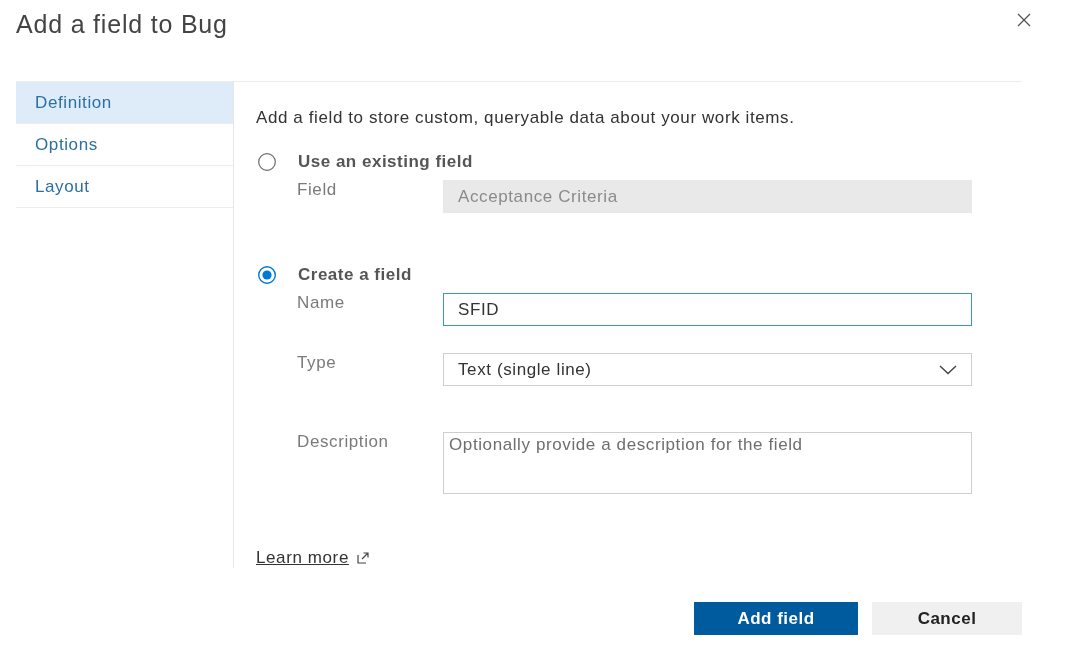  I want to click on external-link-icon, so click(362, 558).